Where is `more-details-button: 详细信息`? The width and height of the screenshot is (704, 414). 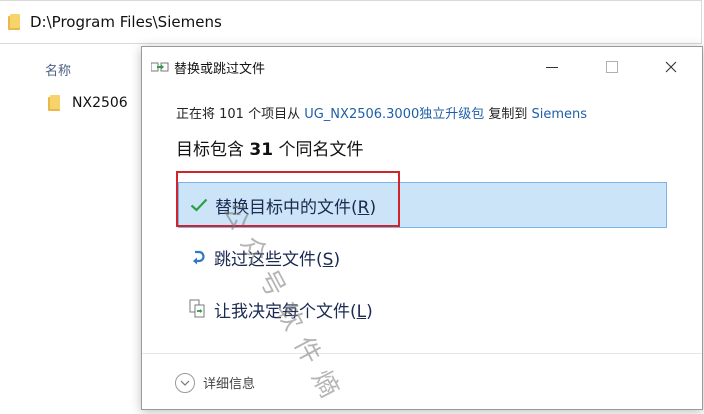
more-details-button: 详细信息 is located at coordinates (215, 382).